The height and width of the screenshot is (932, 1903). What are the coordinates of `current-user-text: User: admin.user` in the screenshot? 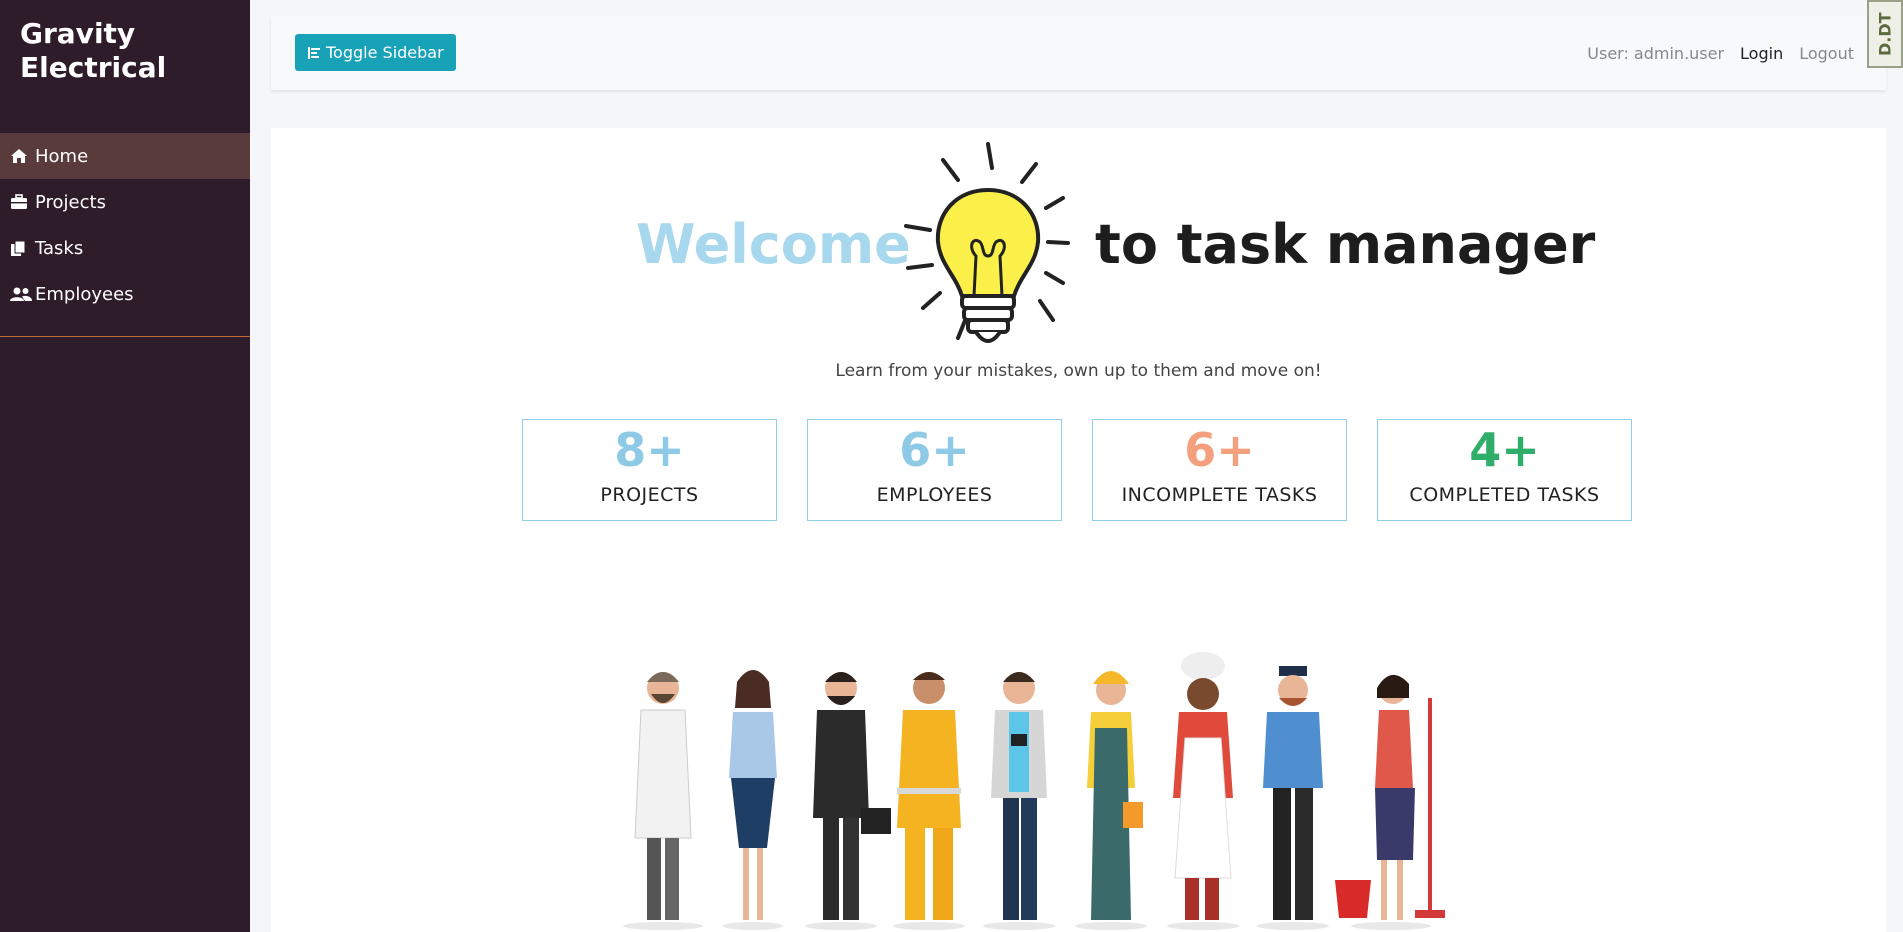 It's located at (1656, 53).